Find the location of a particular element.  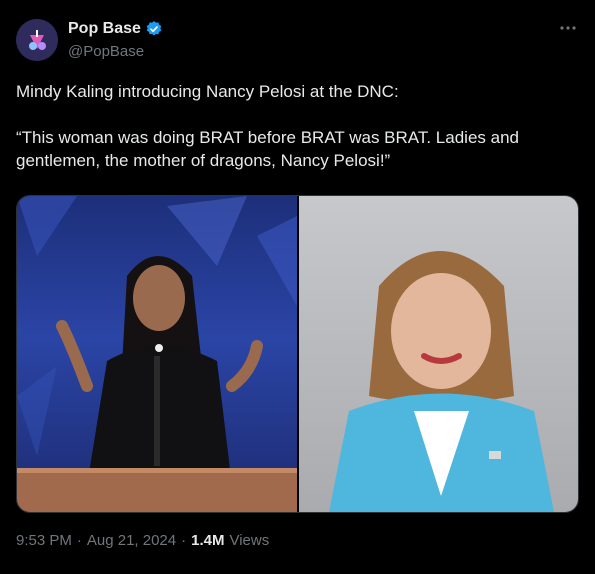

pop-base-logo is located at coordinates (37, 40).